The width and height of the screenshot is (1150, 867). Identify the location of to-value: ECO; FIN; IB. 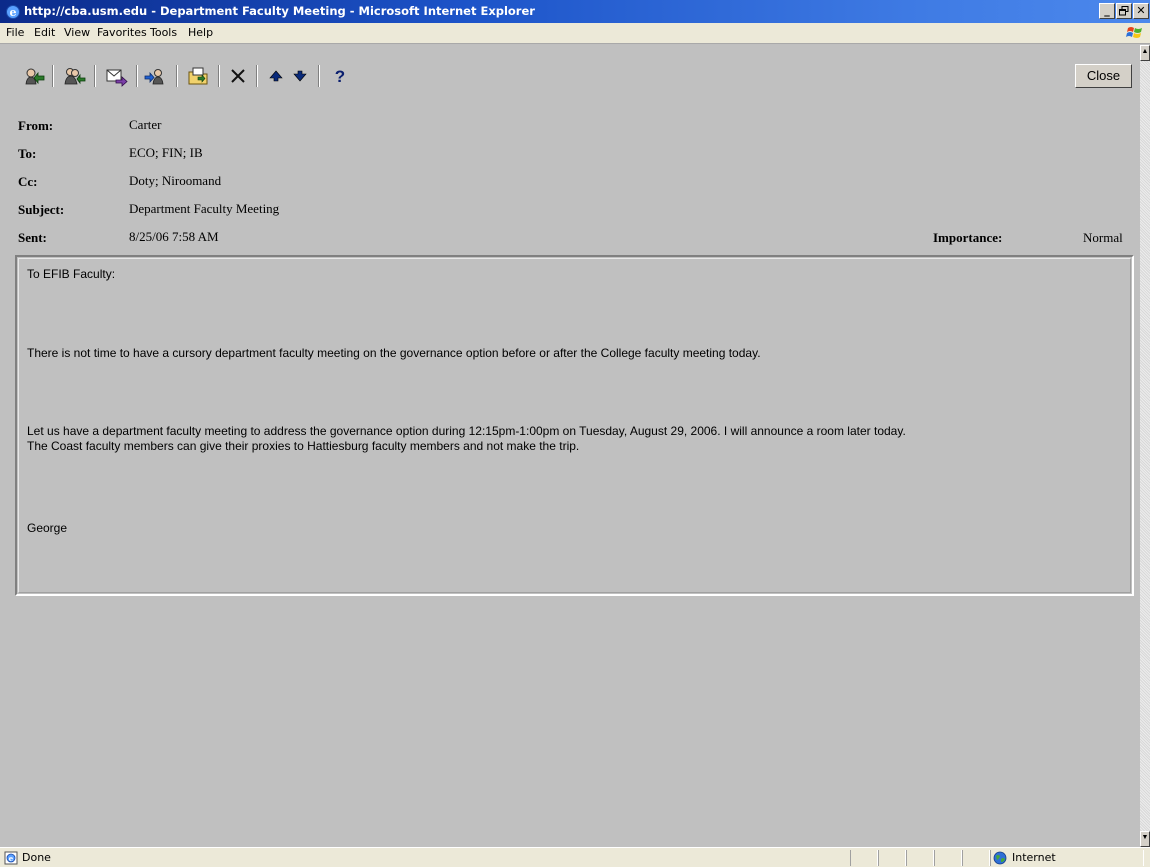
(166, 152).